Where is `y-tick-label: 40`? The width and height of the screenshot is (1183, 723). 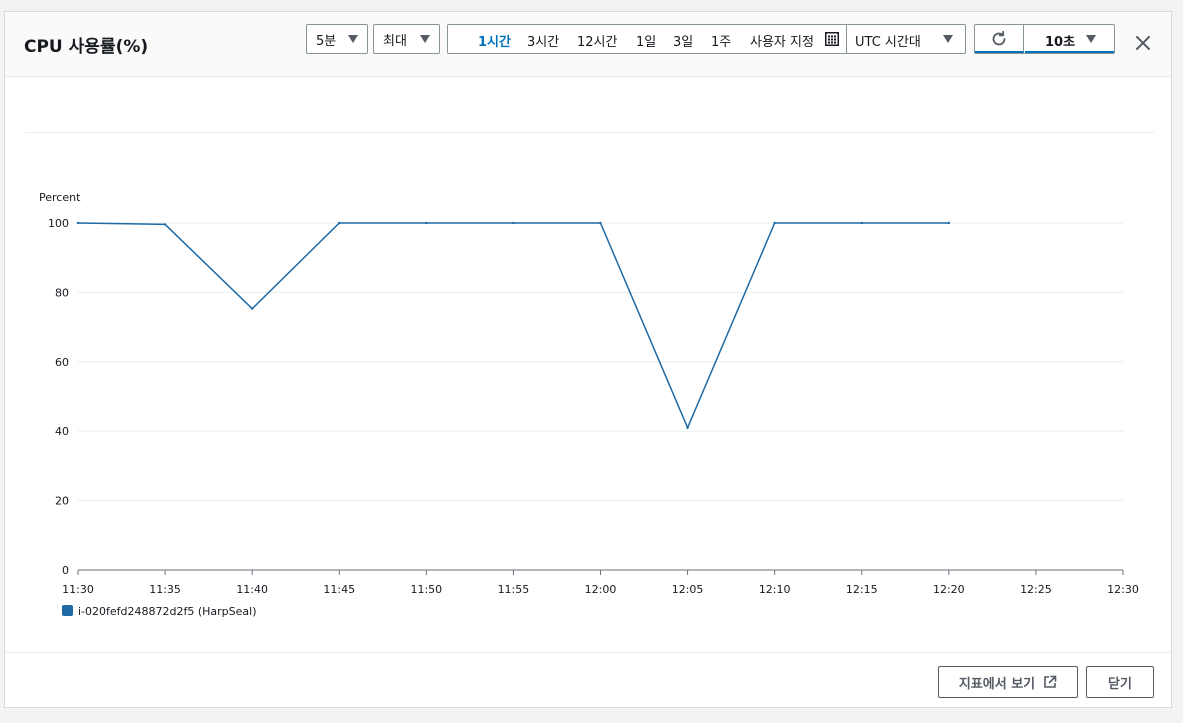 y-tick-label: 40 is located at coordinates (62, 431).